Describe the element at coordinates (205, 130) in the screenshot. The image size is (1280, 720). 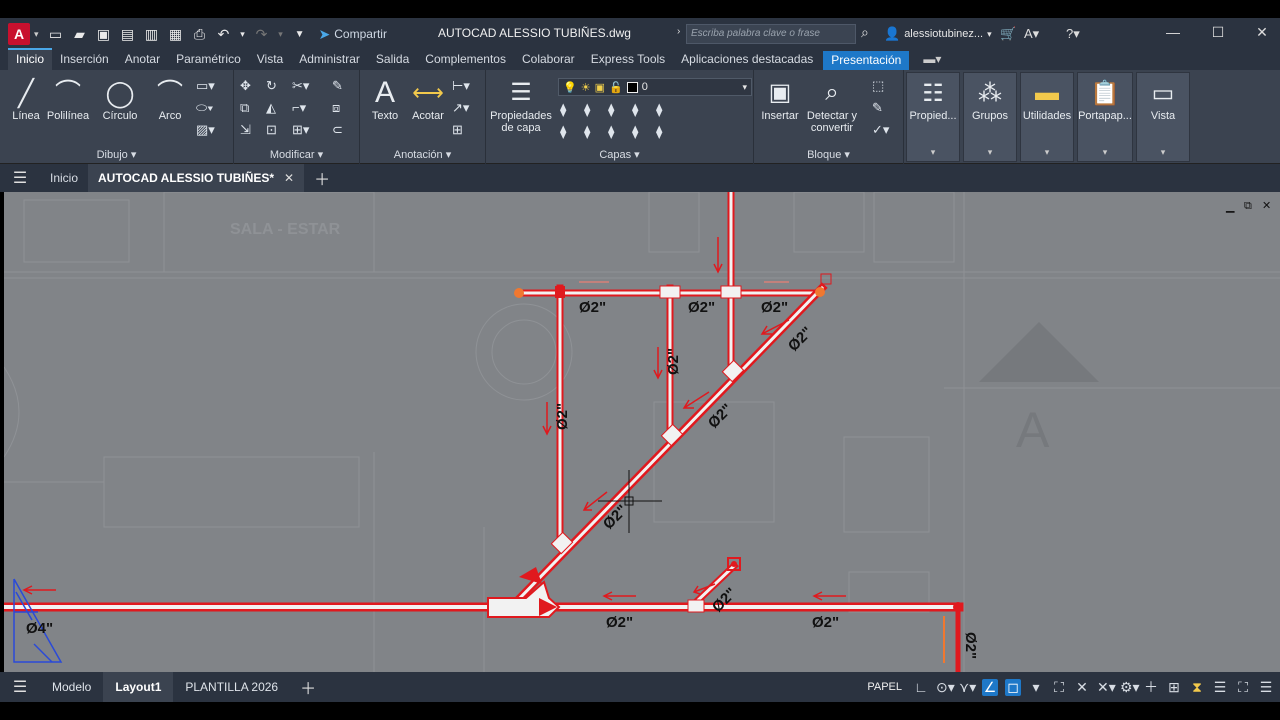
I see `gradient-icon: ▨▾` at that location.